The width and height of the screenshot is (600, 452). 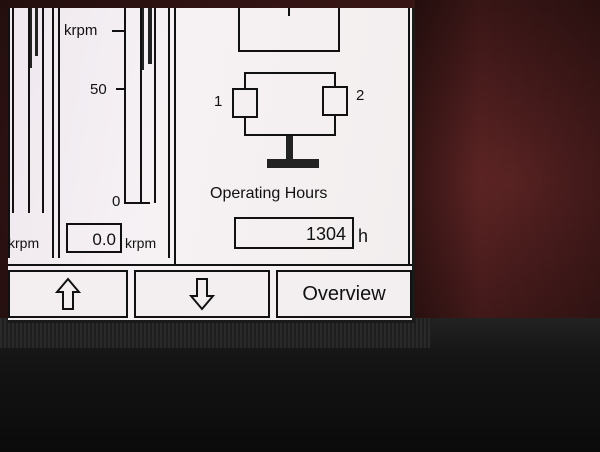 I want to click on operating-hours-label: Operating Hours, so click(x=269, y=193).